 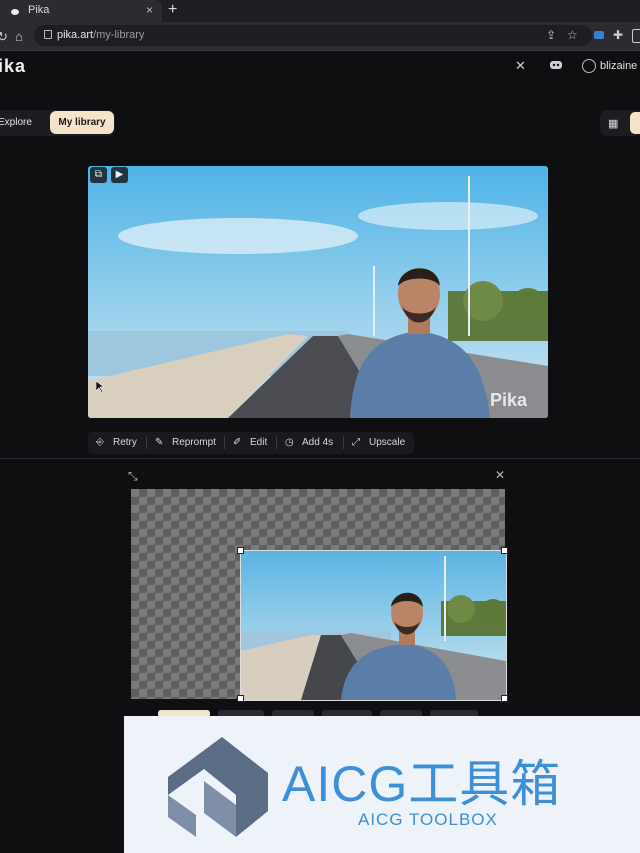 What do you see at coordinates (618, 66) in the screenshot?
I see `username: blizaine` at bounding box center [618, 66].